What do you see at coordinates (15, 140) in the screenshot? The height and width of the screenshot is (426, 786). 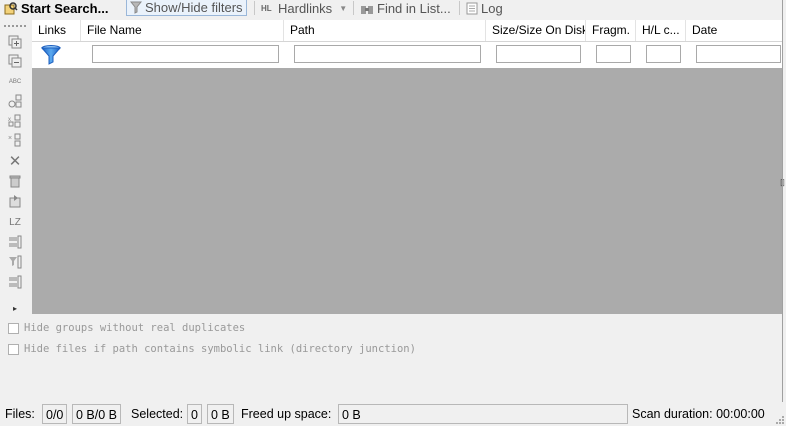 I see `unselect-files-icon: ×` at bounding box center [15, 140].